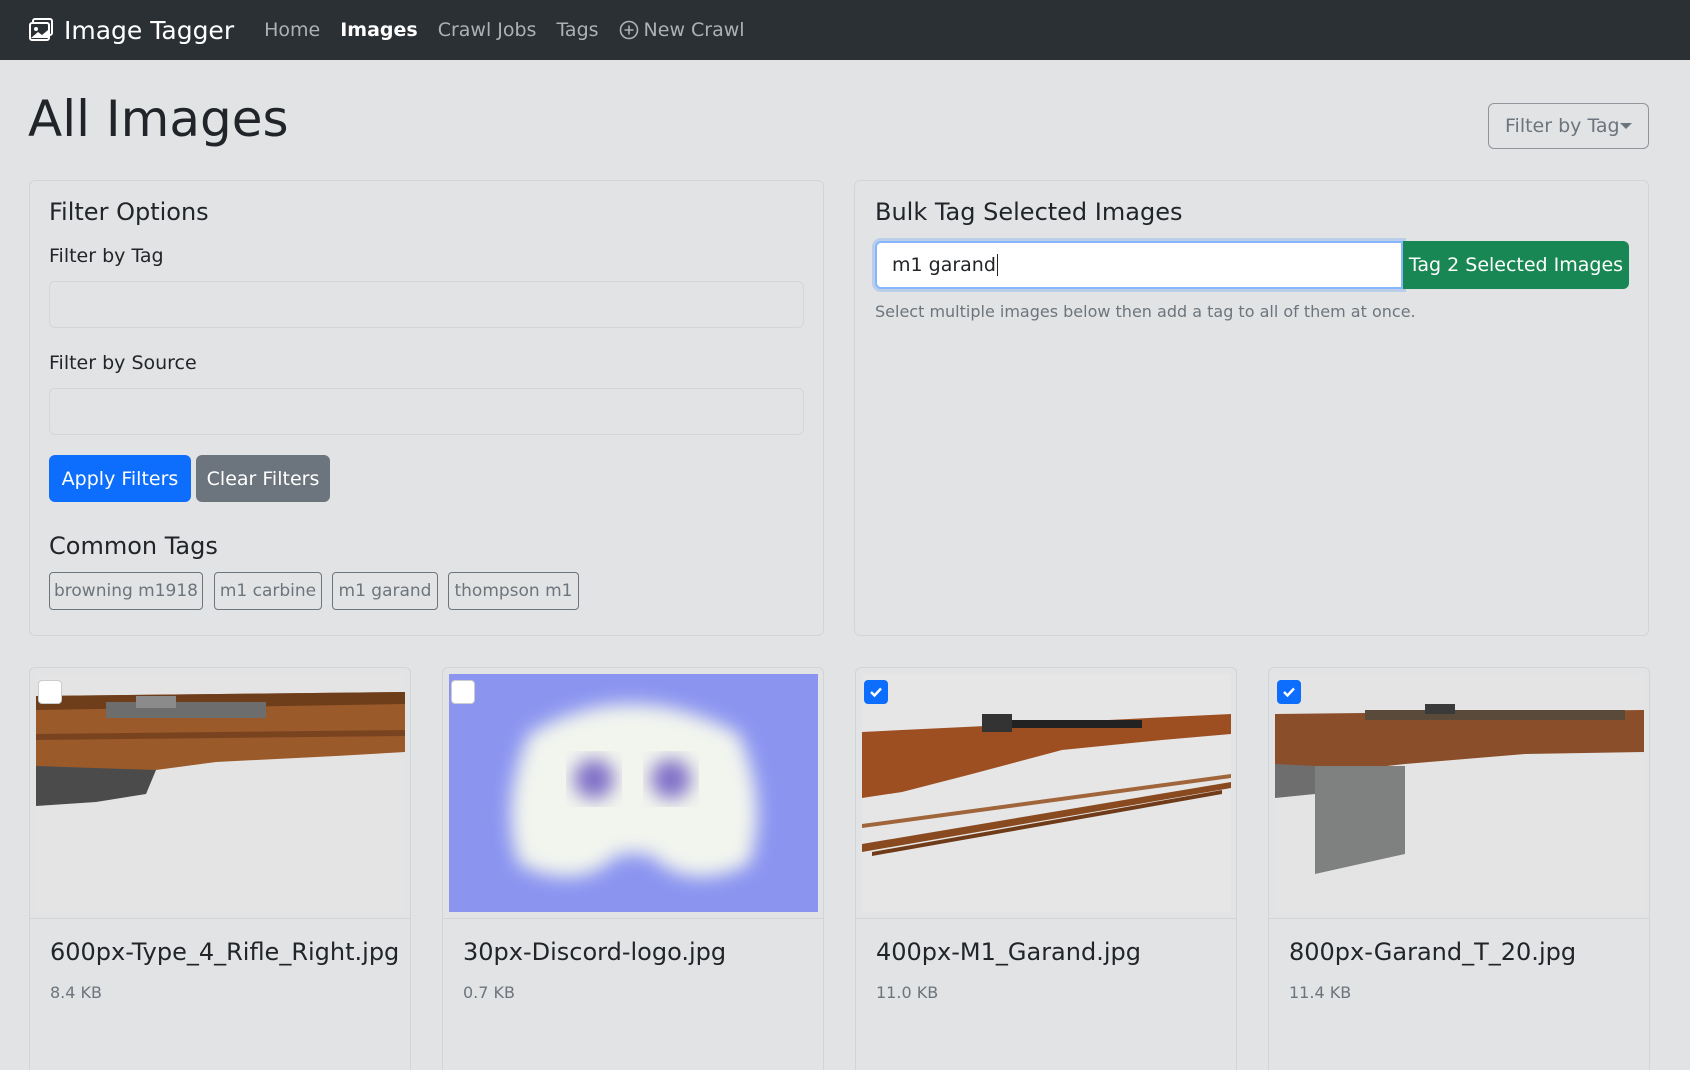 Image resolution: width=1690 pixels, height=1070 pixels. Describe the element at coordinates (513, 591) in the screenshot. I see `common-tag-thompson-m1: thompson m1` at that location.